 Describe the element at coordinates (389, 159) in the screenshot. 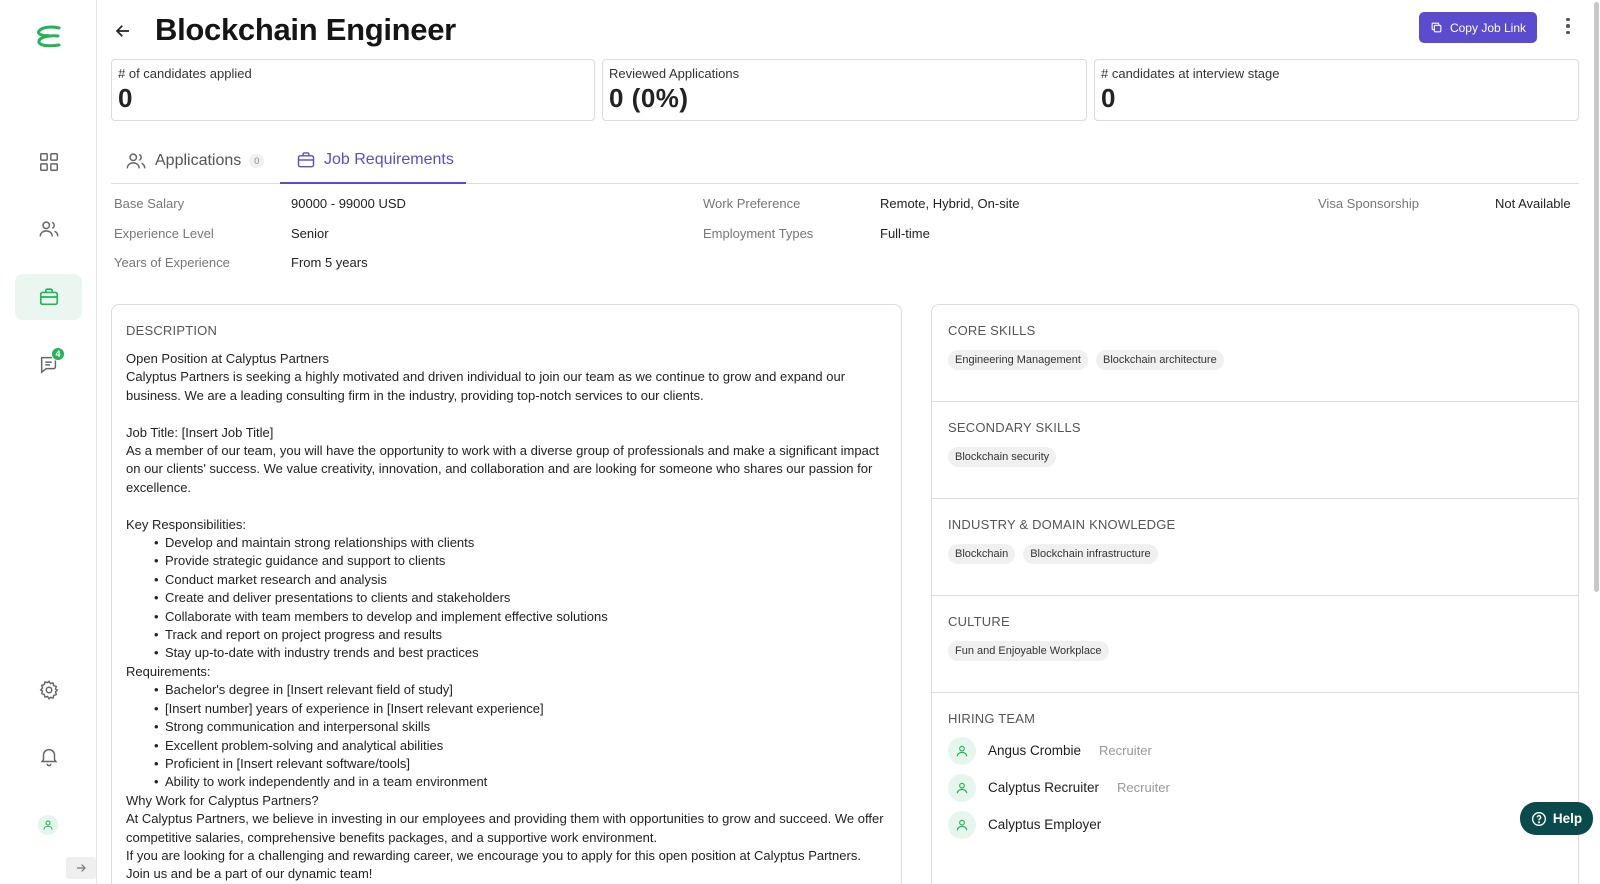

I see `tab-job-requirements-label: Job Requirements` at that location.